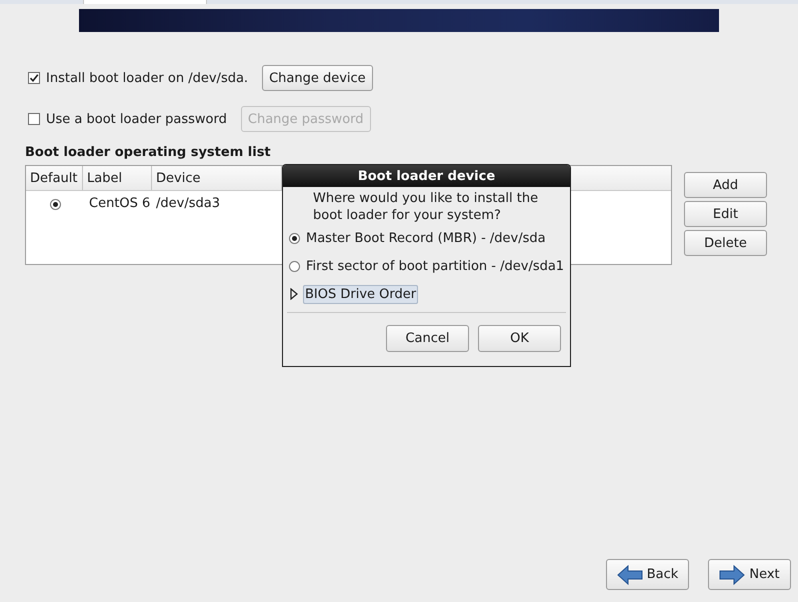 The height and width of the screenshot is (602, 798). What do you see at coordinates (54, 178) in the screenshot?
I see `column-header: Default` at bounding box center [54, 178].